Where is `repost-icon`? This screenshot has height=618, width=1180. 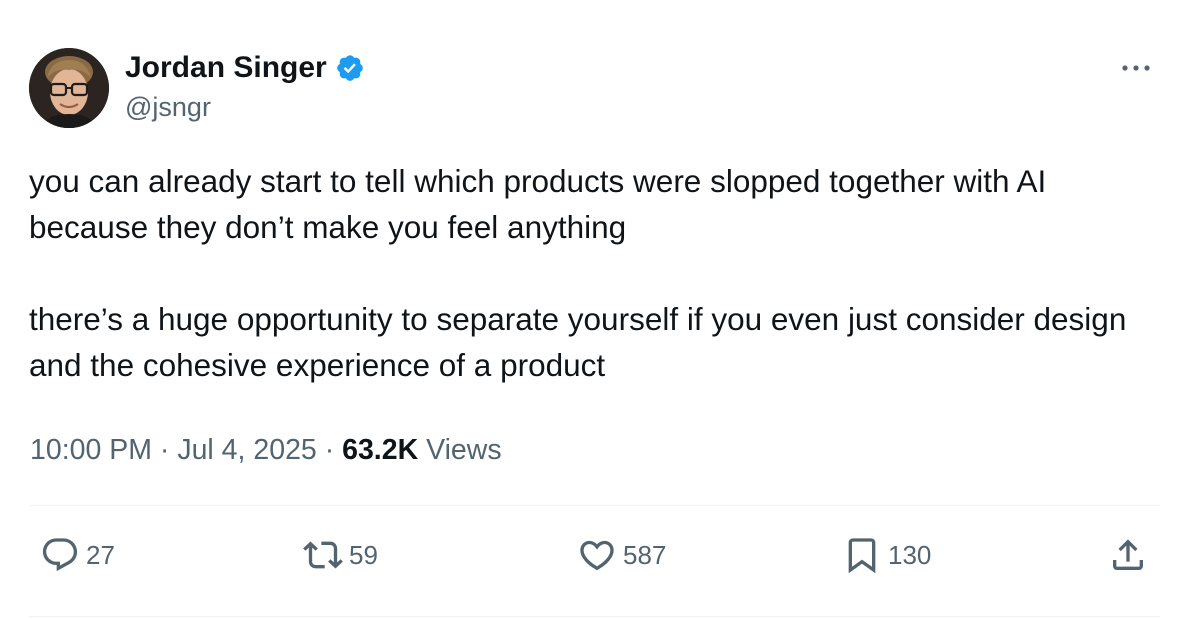
repost-icon is located at coordinates (323, 555).